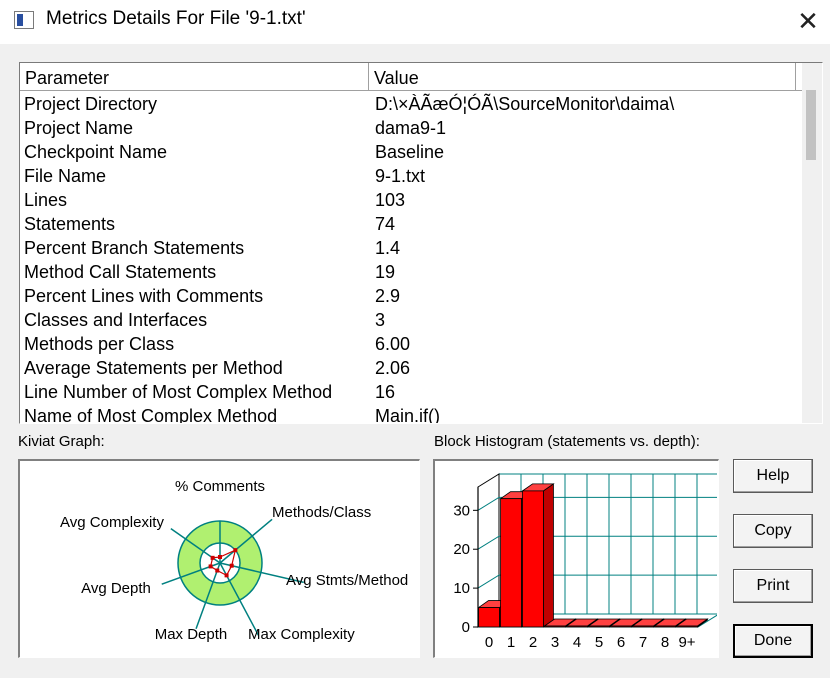  I want to click on kiviat-axis-label: Avg Depth, so click(116, 588).